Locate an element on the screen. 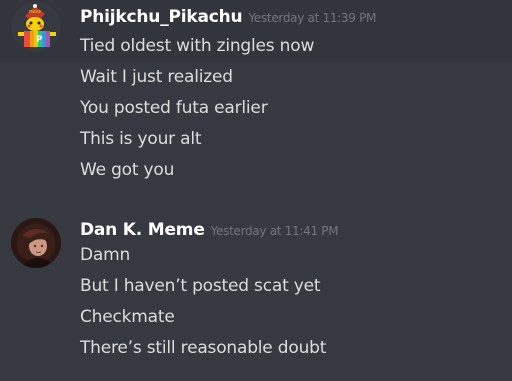 The image size is (512, 381). username: Phijkchu_Pikachu is located at coordinates (161, 17).